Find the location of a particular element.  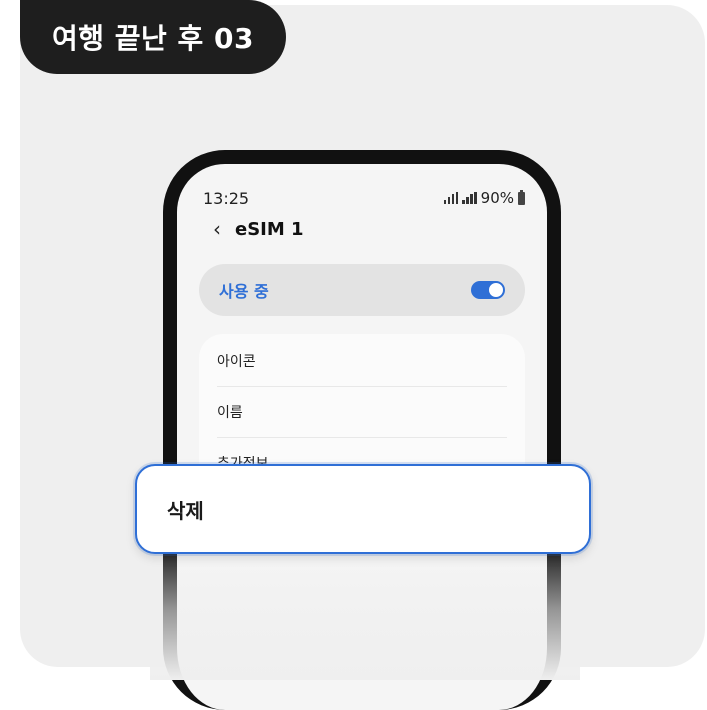

phone-fade-overlay is located at coordinates (365, 610).